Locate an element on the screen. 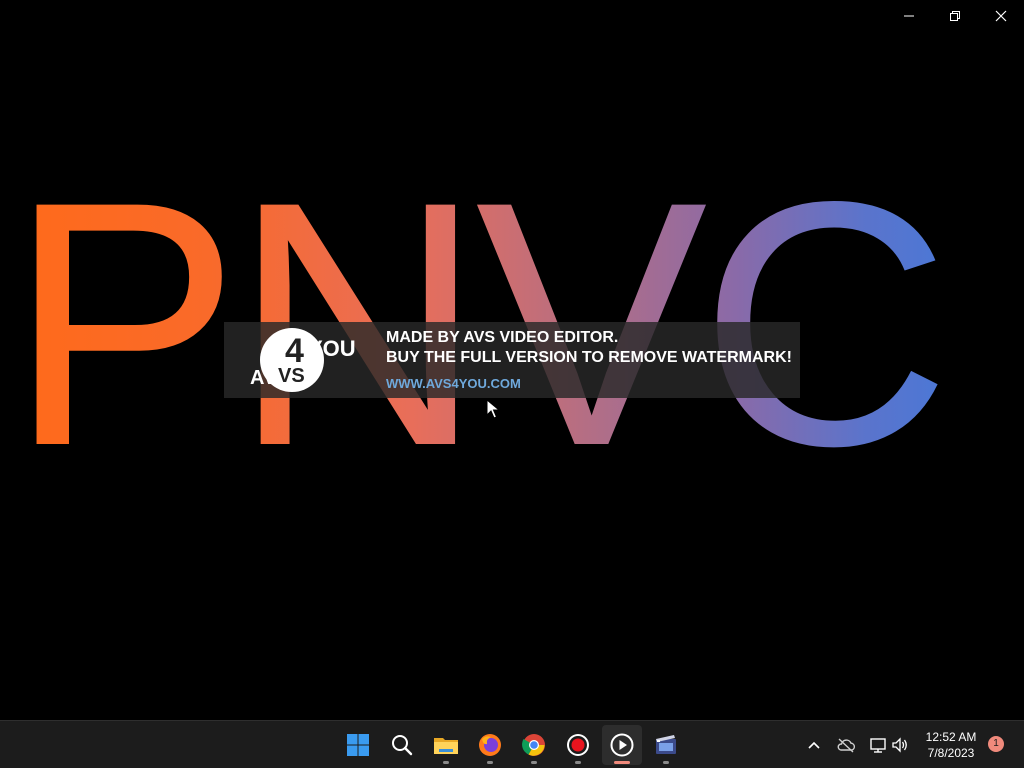  active-indicator is located at coordinates (622, 762).